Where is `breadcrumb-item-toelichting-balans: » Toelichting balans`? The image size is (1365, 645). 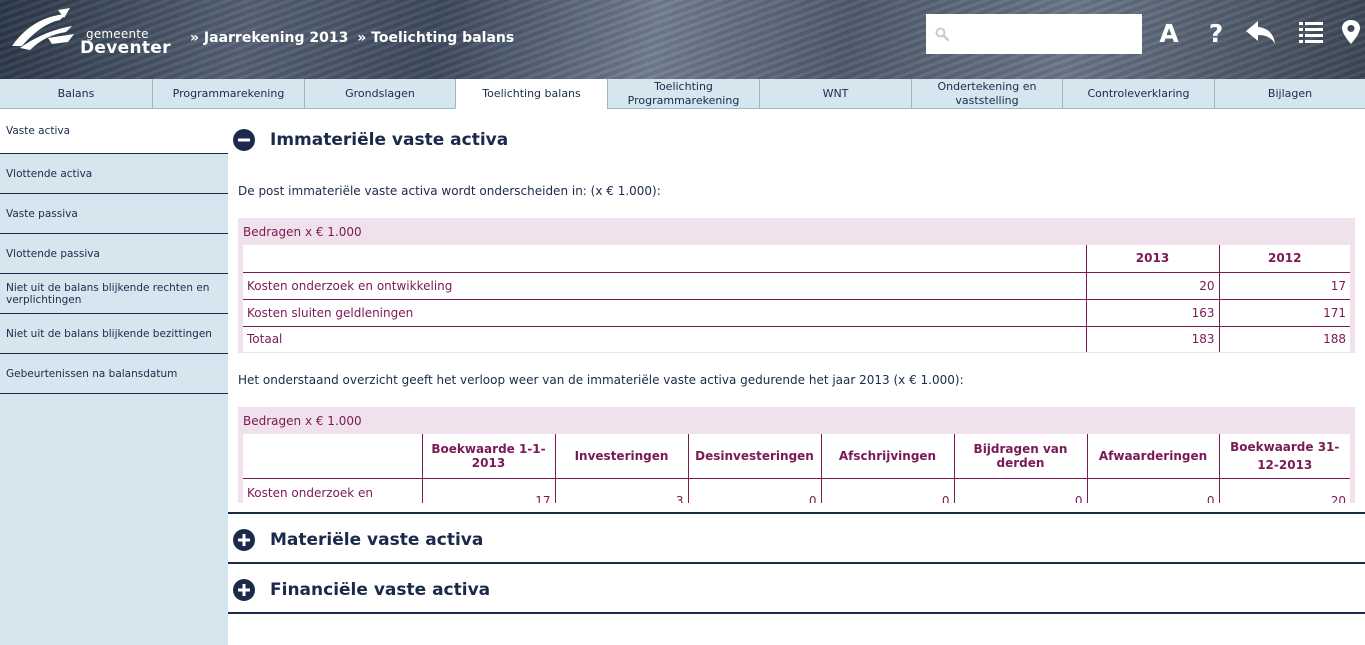 breadcrumb-item-toelichting-balans: » Toelichting balans is located at coordinates (435, 38).